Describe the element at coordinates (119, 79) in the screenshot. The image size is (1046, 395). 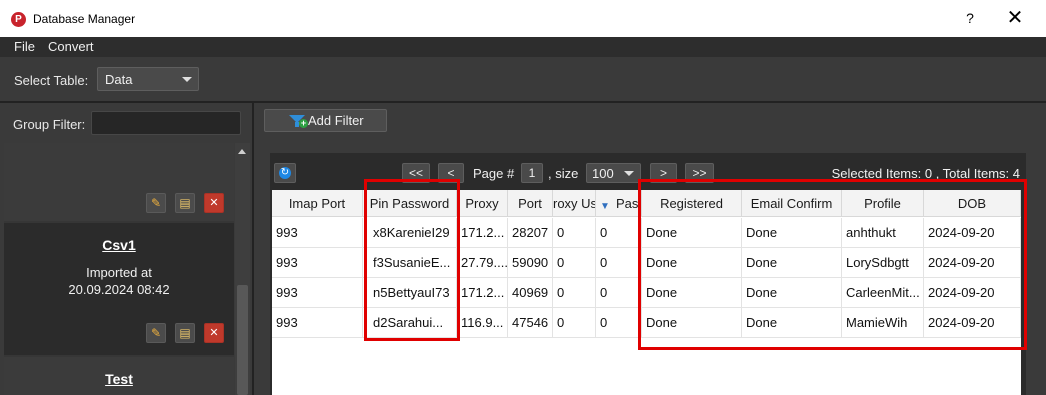
I see `select-table-value: Data` at that location.